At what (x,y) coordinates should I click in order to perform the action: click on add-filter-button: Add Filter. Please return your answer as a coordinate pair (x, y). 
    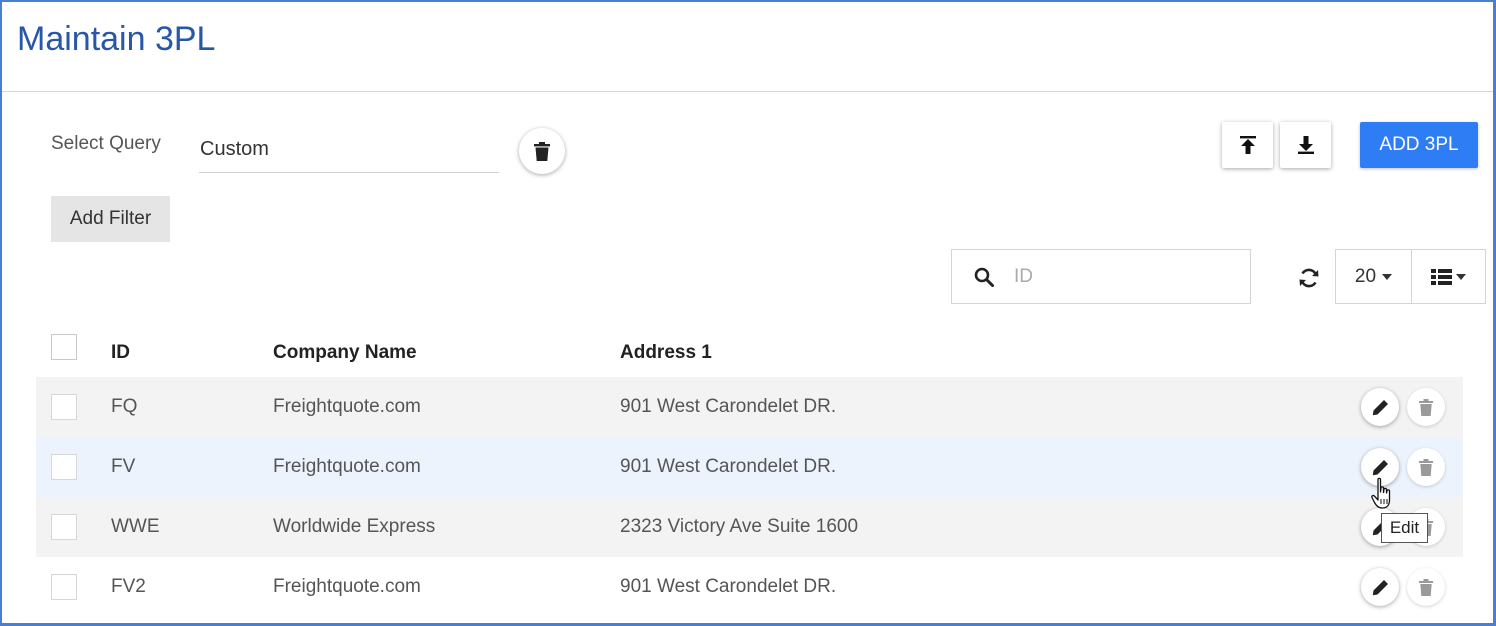
    Looking at the image, I should click on (110, 219).